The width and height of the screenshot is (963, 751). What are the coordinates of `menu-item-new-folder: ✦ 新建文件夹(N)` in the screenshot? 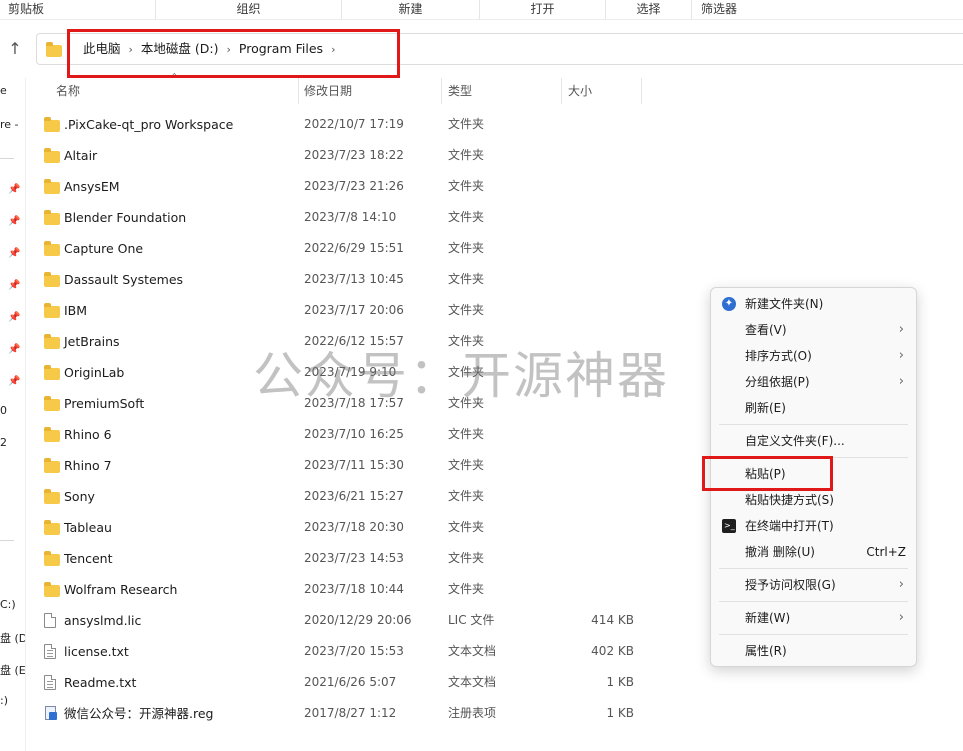 It's located at (813, 304).